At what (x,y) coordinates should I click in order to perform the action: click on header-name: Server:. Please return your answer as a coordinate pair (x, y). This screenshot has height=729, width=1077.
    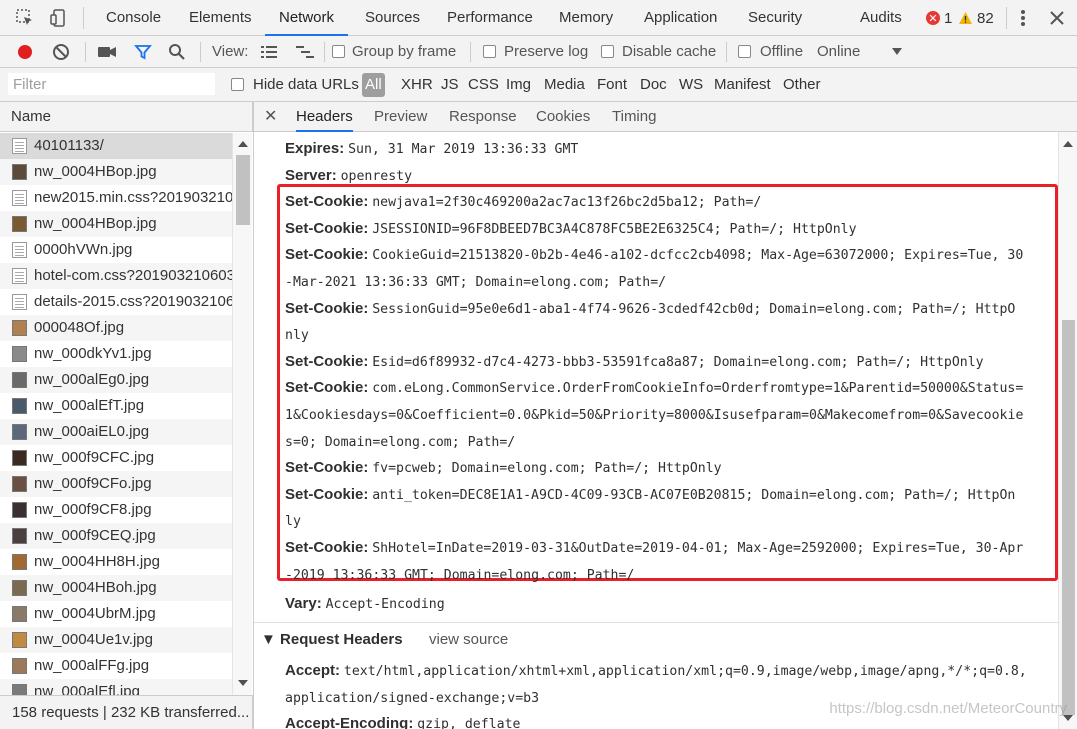
    Looking at the image, I should click on (311, 175).